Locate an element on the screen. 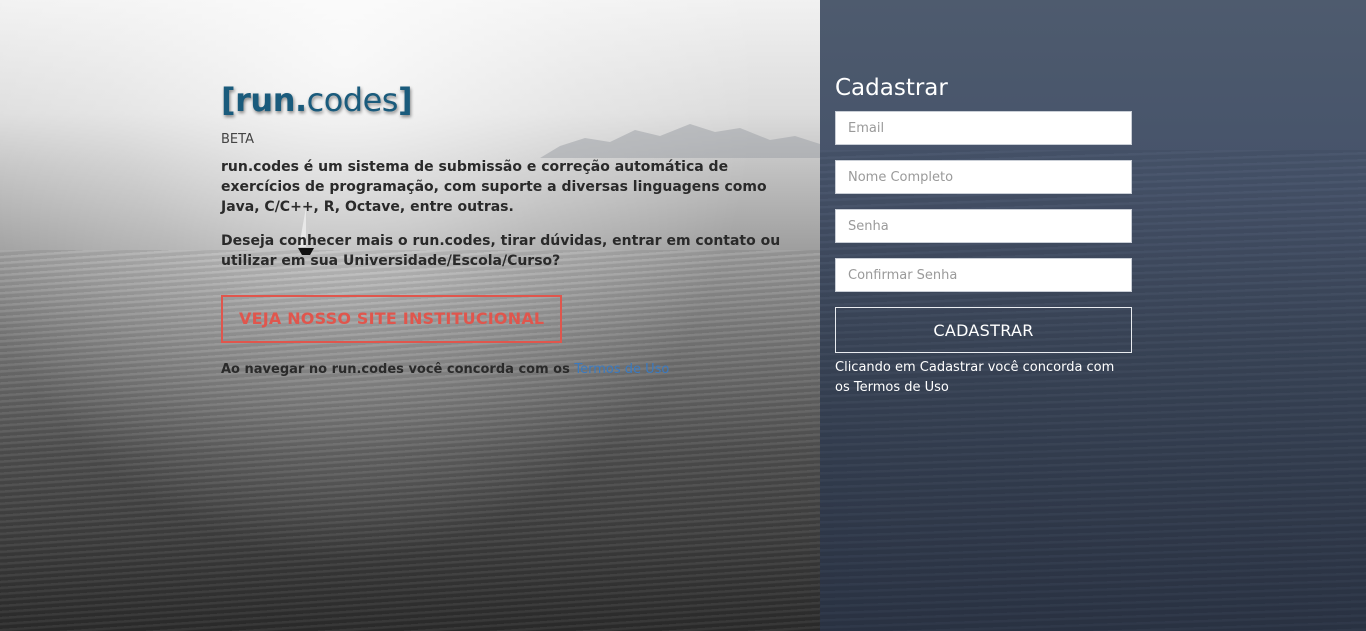  signup-submit-button: CADASTRAR is located at coordinates (983, 330).